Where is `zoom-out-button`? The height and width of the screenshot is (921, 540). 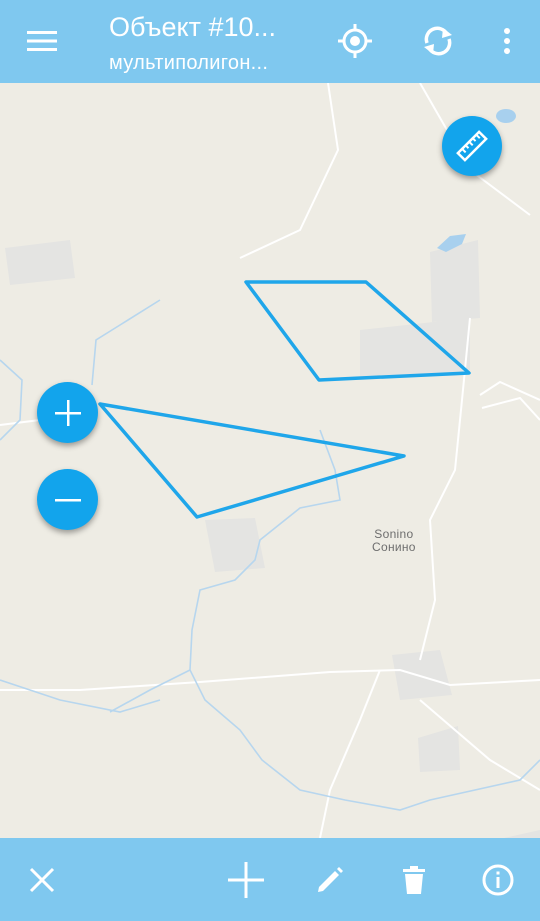 zoom-out-button is located at coordinates (67, 499).